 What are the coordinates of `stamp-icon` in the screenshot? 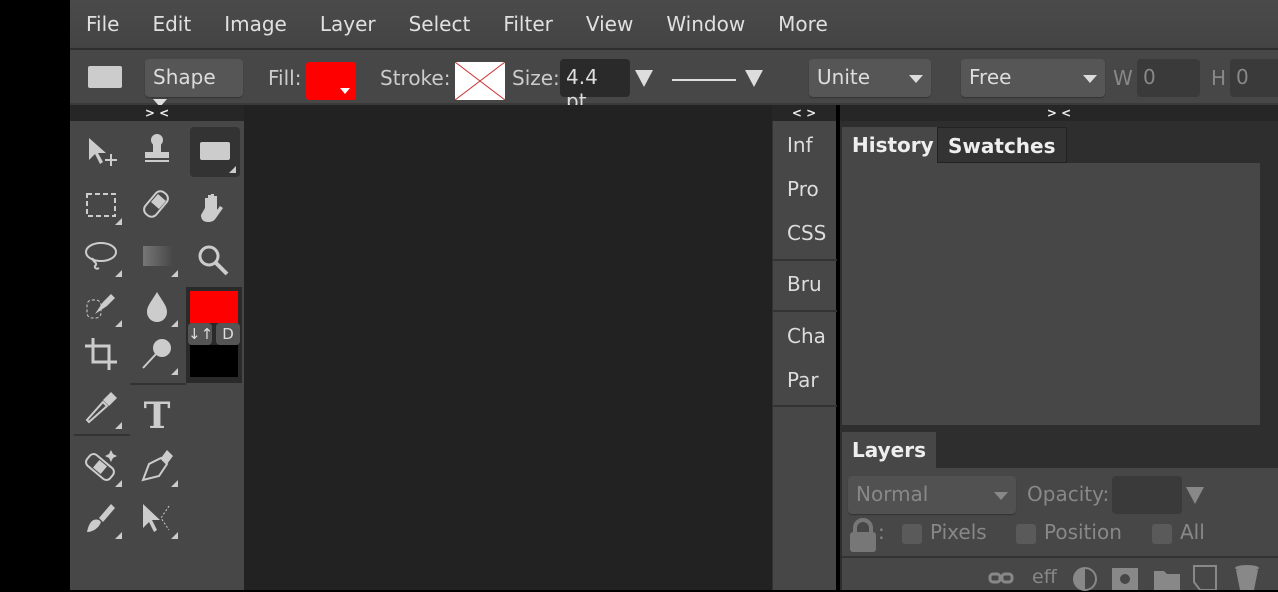 It's located at (157, 148).